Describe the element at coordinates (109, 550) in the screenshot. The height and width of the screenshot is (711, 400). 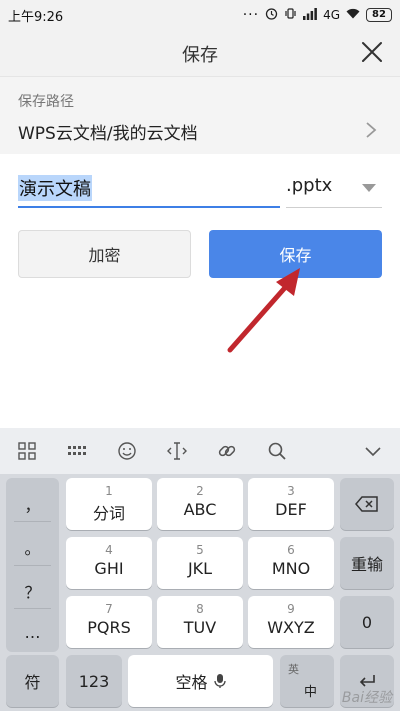
I see `key-number: 4` at that location.